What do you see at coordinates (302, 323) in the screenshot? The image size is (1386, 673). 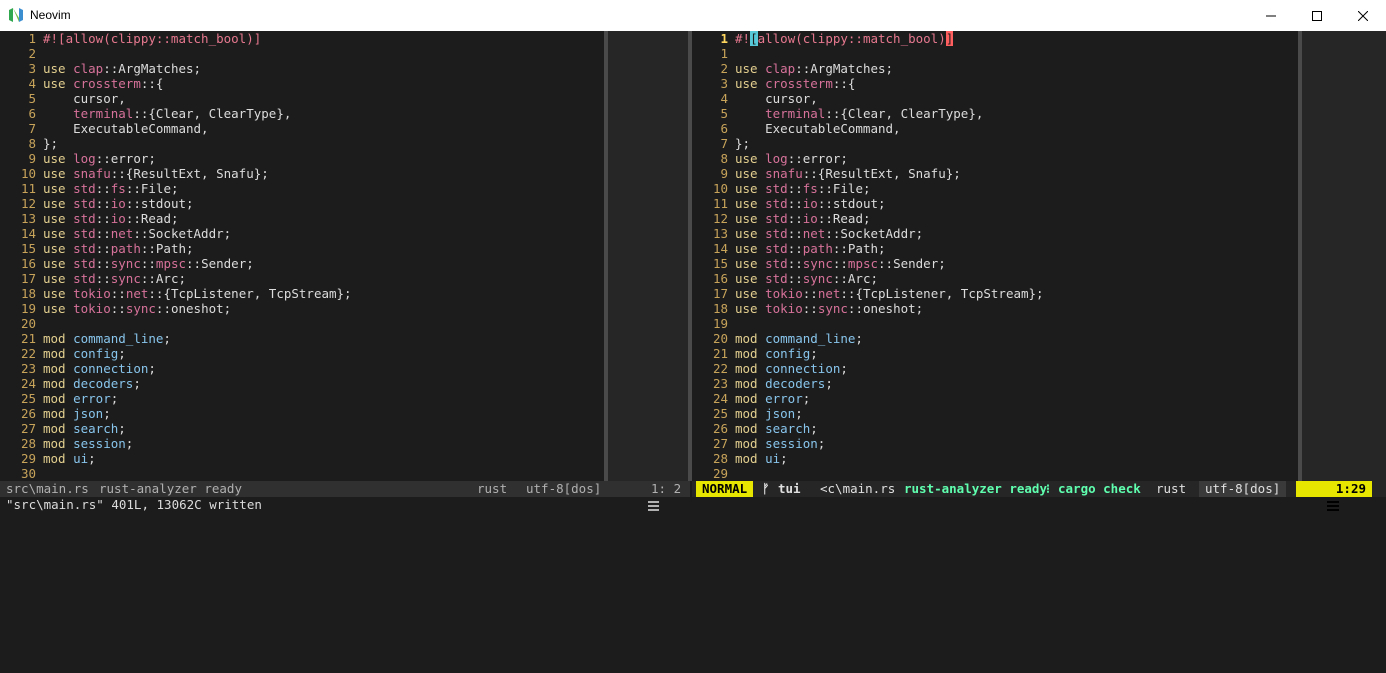 I see `code-line: 20` at bounding box center [302, 323].